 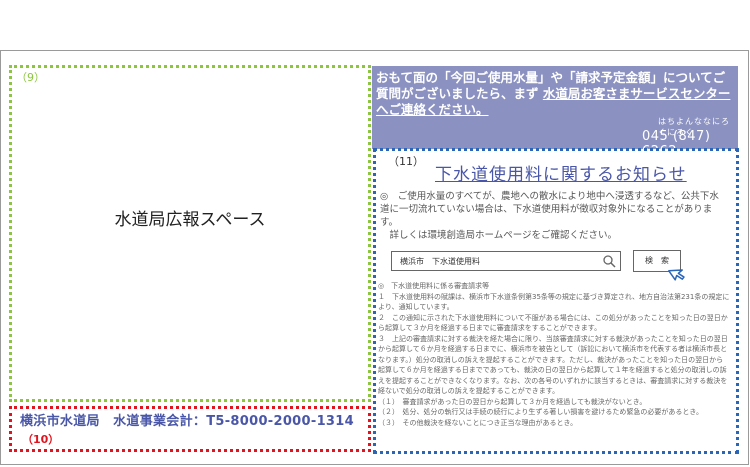 What do you see at coordinates (190, 220) in the screenshot?
I see `pr-space-text: 水道局広報スペース` at bounding box center [190, 220].